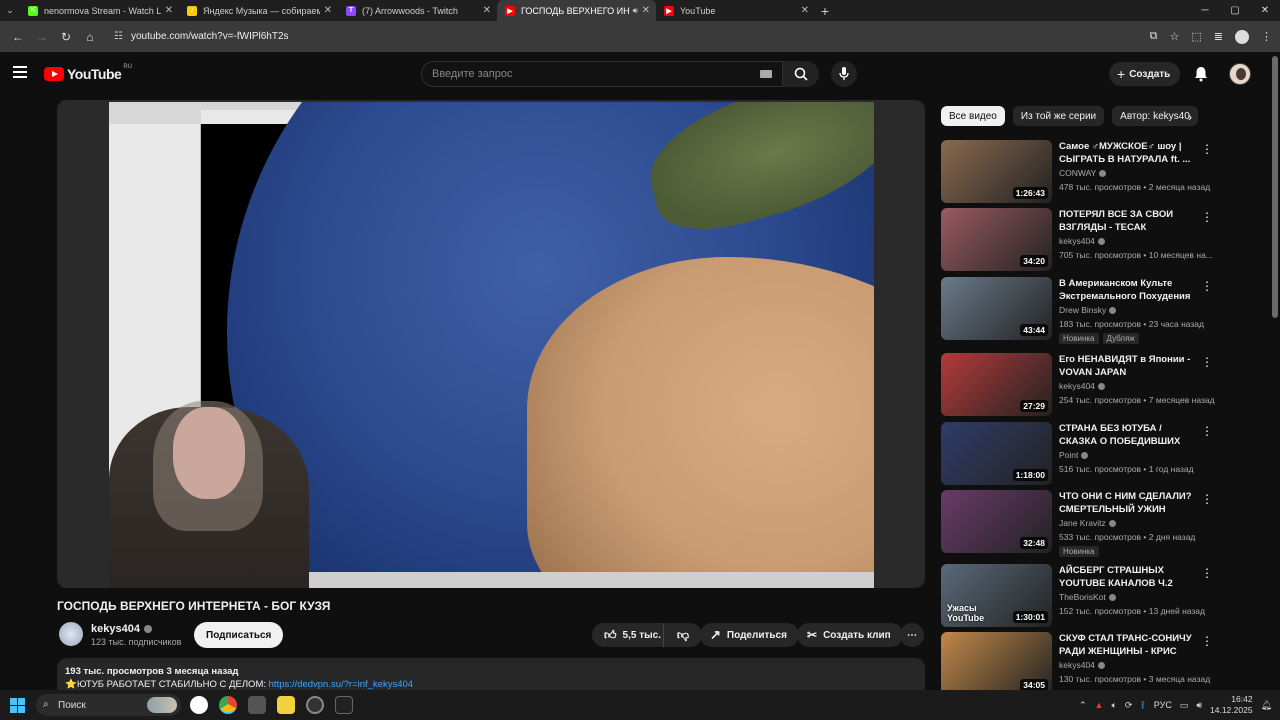 This screenshot has width=1280, height=720. Describe the element at coordinates (1240, 74) in the screenshot. I see `user-avatar` at that location.